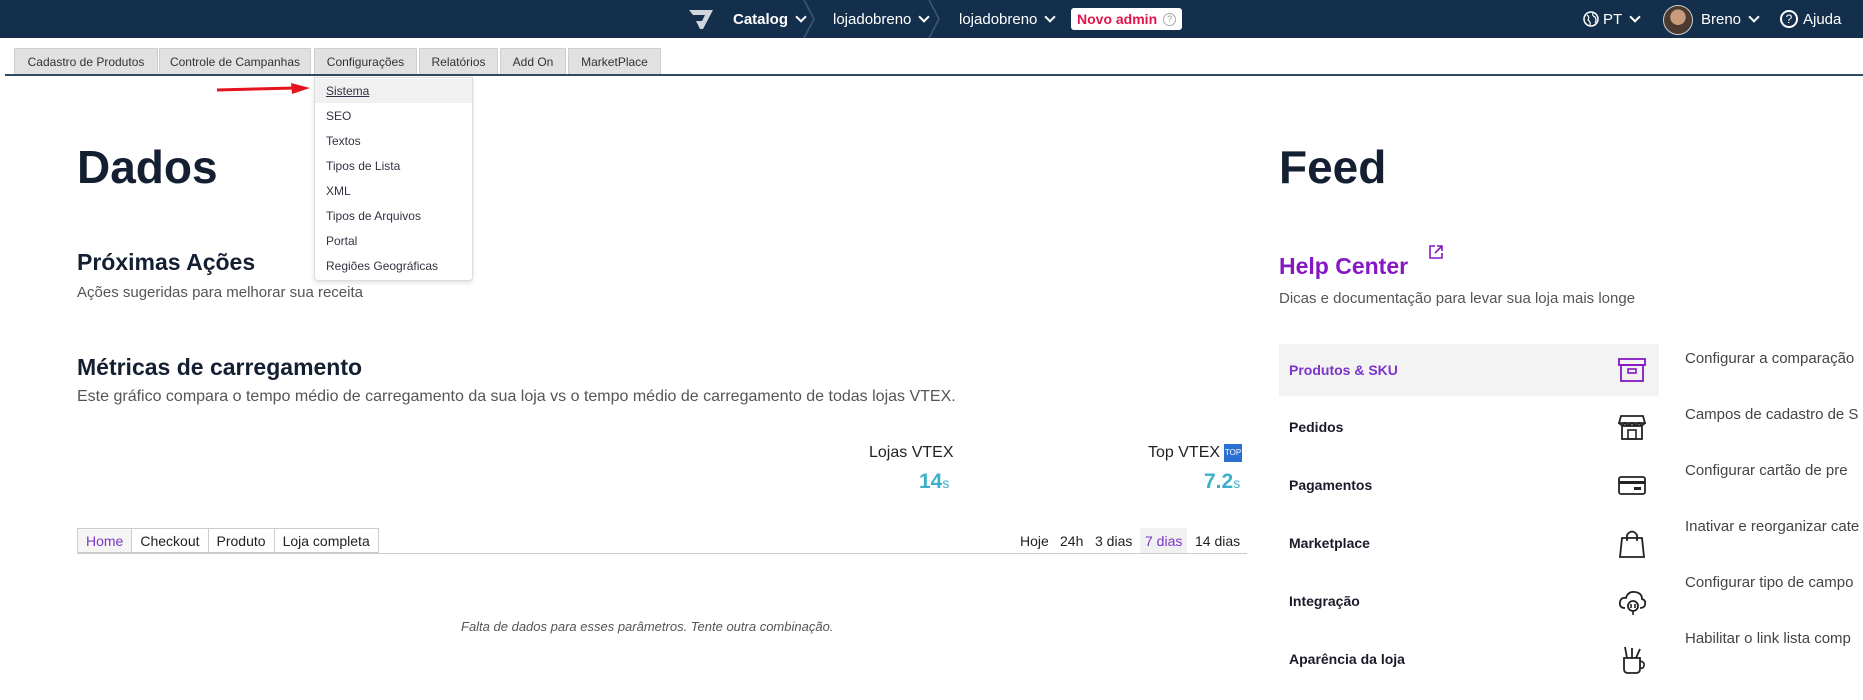 The image size is (1863, 700). I want to click on feed-item-label: Integração, so click(1324, 601).